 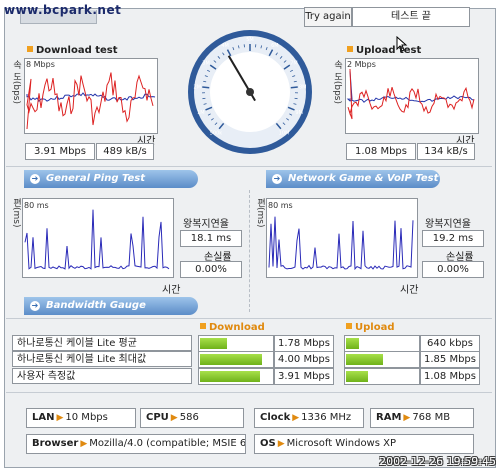 What do you see at coordinates (450, 376) in the screenshot?
I see `upload-bar-value: 1.08 Mbps` at bounding box center [450, 376].